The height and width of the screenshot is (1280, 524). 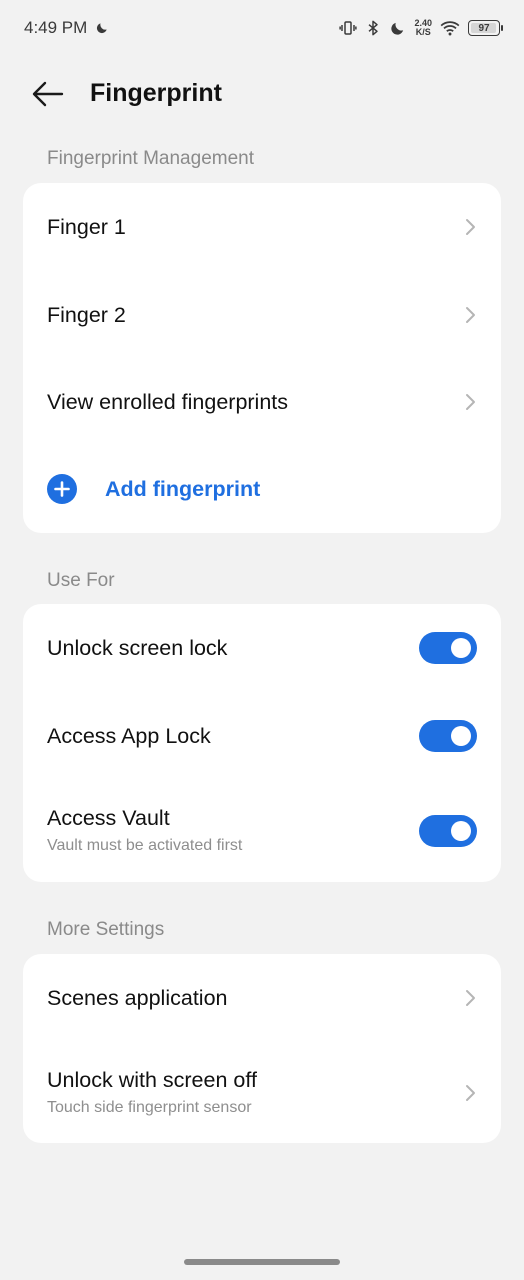 What do you see at coordinates (262, 998) in the screenshot?
I see `scenes-application-item: Scenes application` at bounding box center [262, 998].